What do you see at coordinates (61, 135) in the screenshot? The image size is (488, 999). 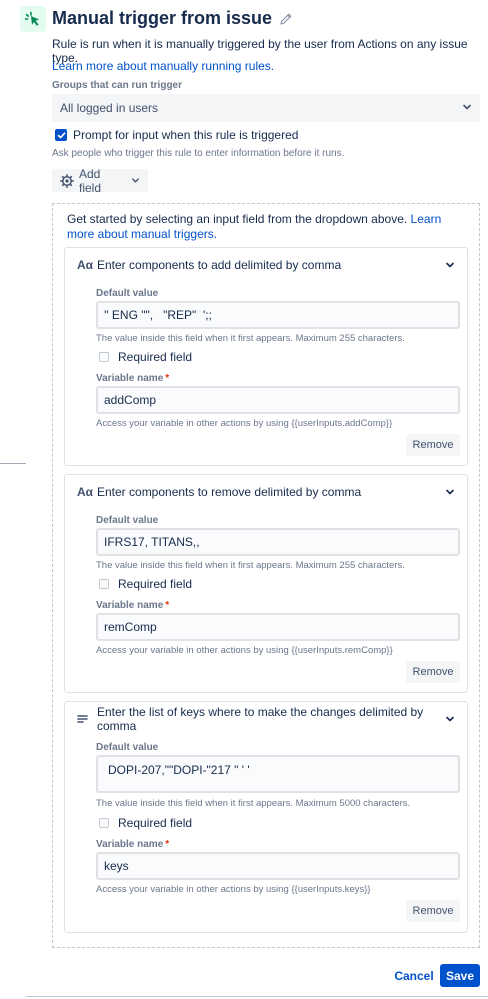 I see `prompt-checkbox` at bounding box center [61, 135].